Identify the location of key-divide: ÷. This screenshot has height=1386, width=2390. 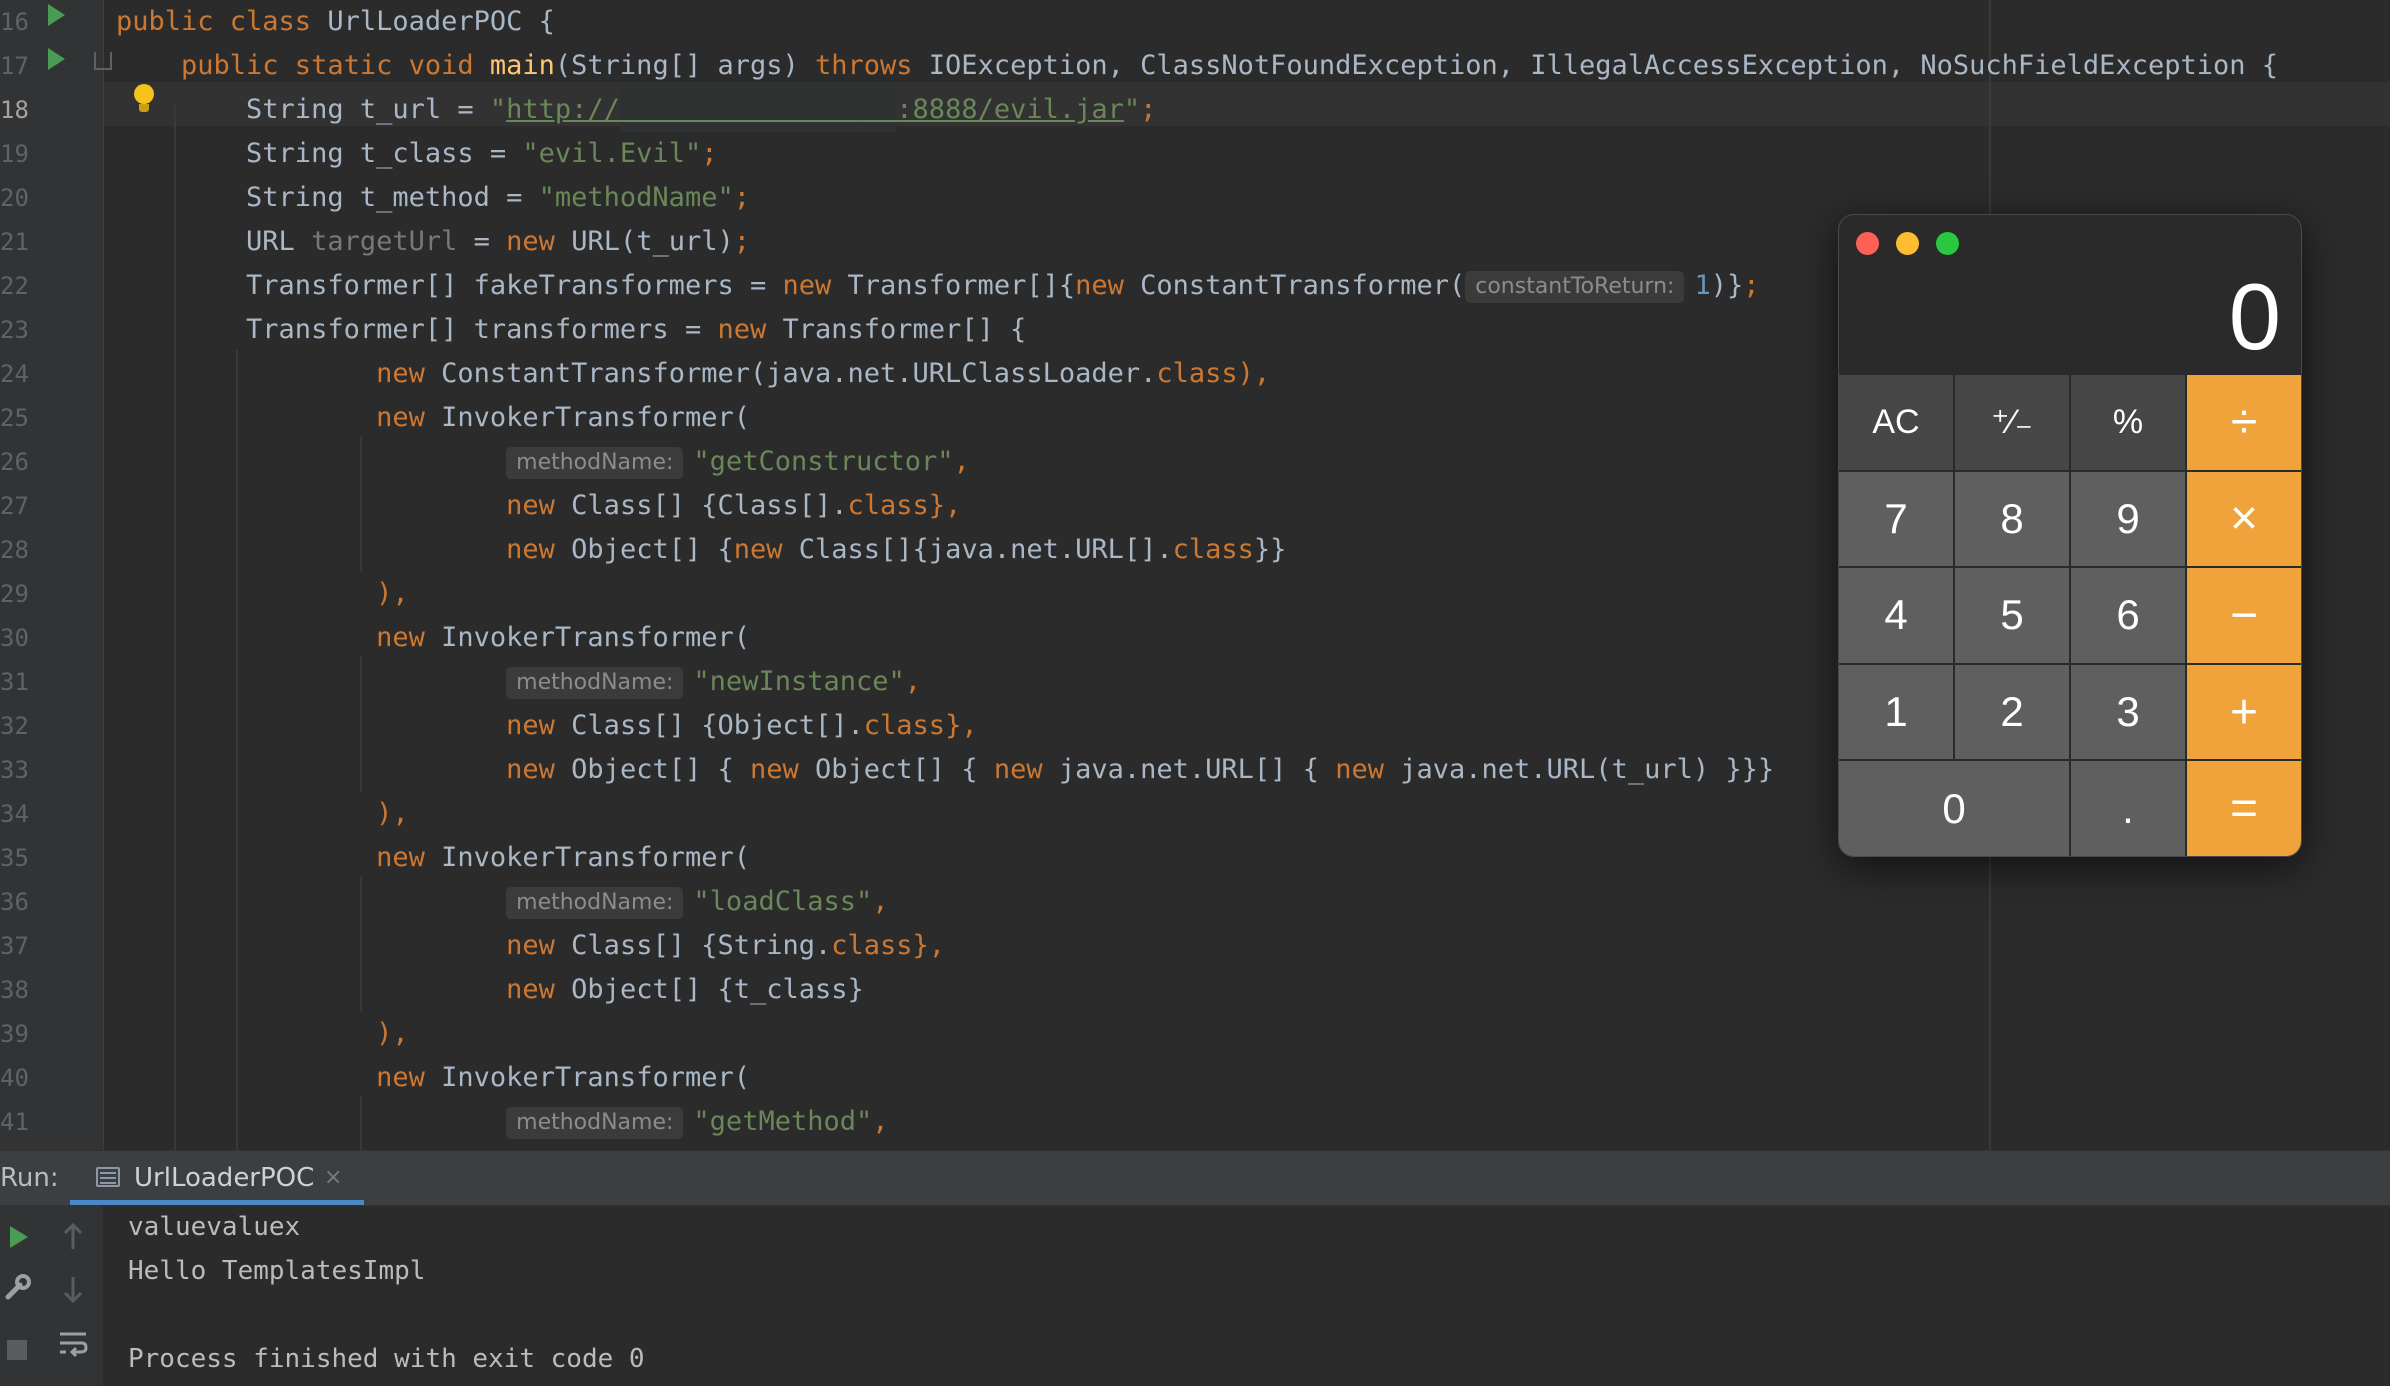
(2244, 422).